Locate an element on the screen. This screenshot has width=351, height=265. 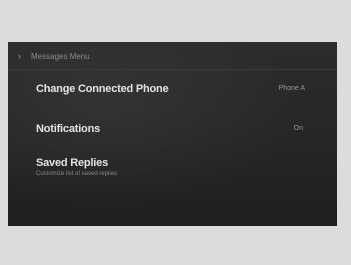
notifications-item: Notifications On is located at coordinates (172, 138).